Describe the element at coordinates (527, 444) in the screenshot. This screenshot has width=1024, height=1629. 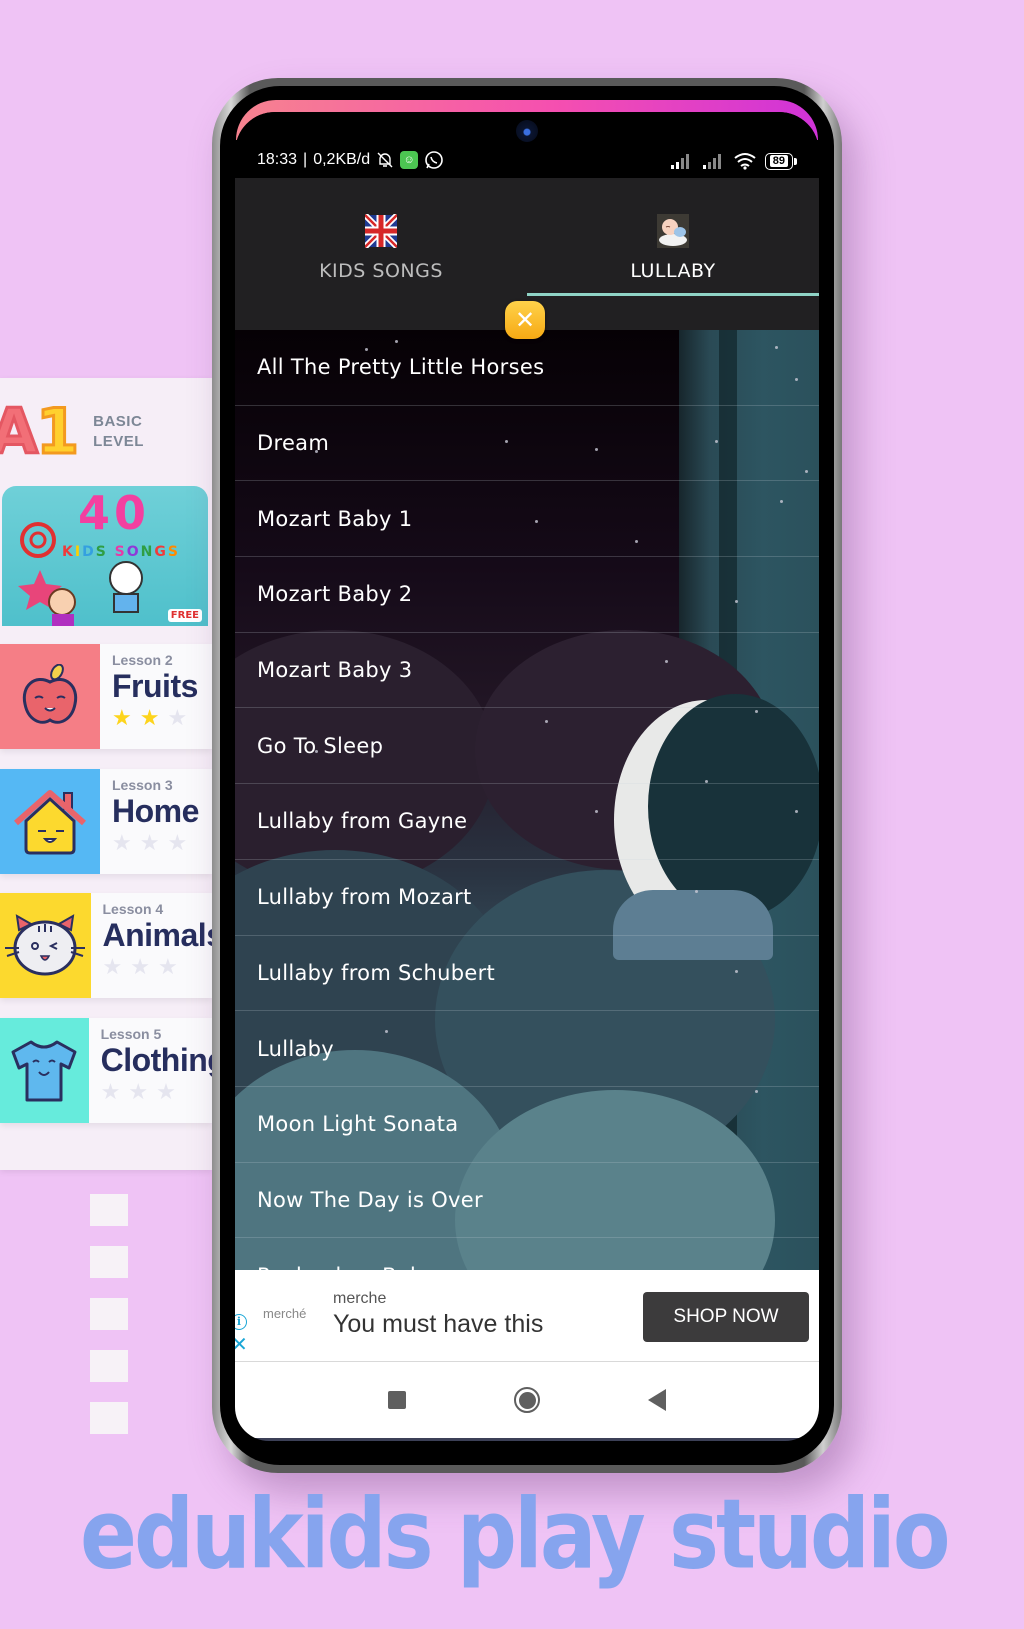
I see `song-list-item: Dream` at that location.